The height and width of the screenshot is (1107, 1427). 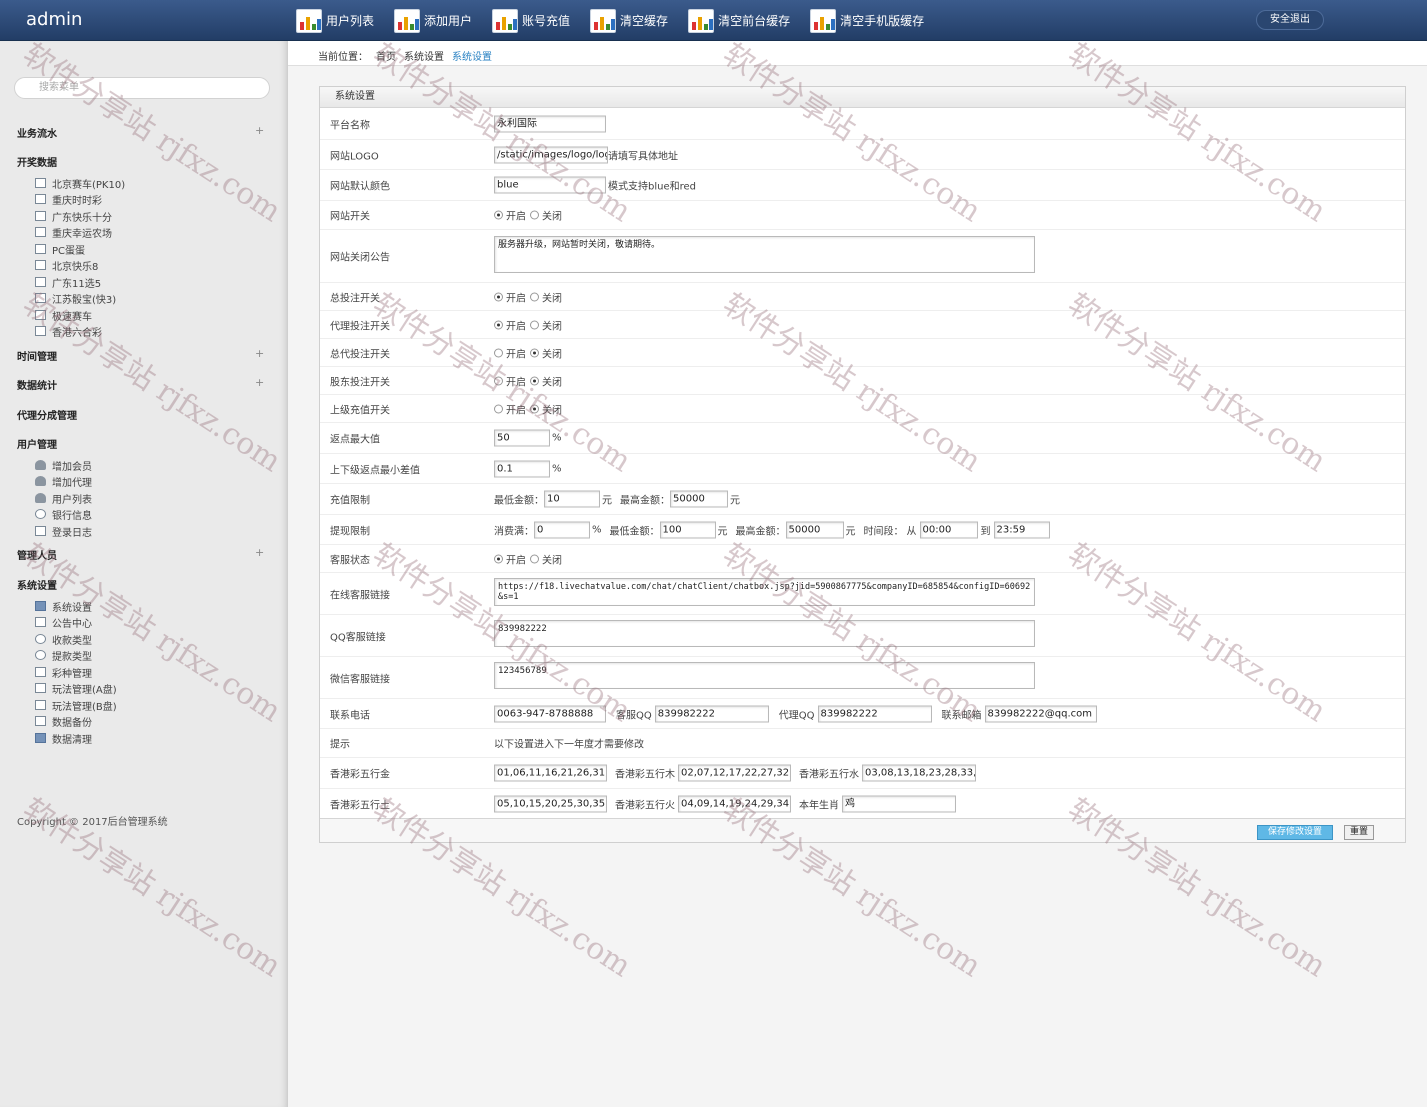 What do you see at coordinates (522, 438) in the screenshot?
I see `rebate-max-input: 50` at bounding box center [522, 438].